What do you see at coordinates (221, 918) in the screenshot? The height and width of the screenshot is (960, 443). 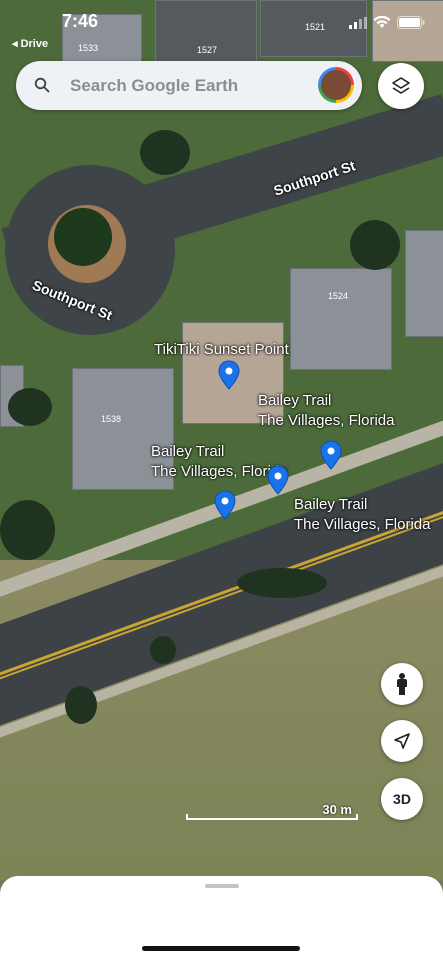 I see `bottom-sheet` at bounding box center [221, 918].